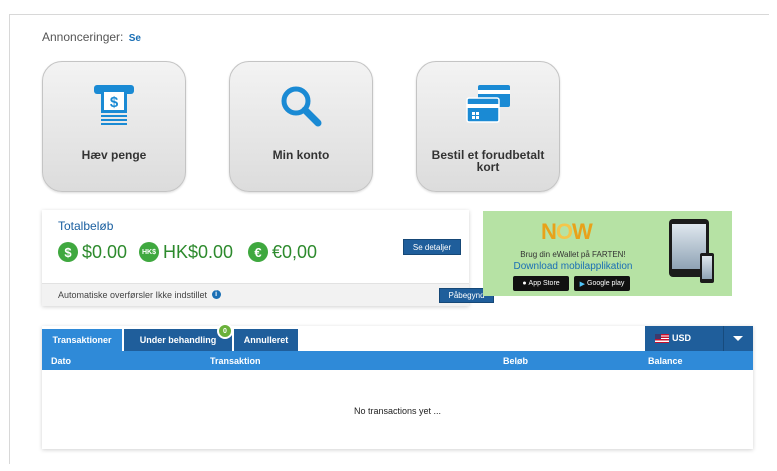  What do you see at coordinates (68, 252) in the screenshot?
I see `dollar-coin-icon: $` at bounding box center [68, 252].